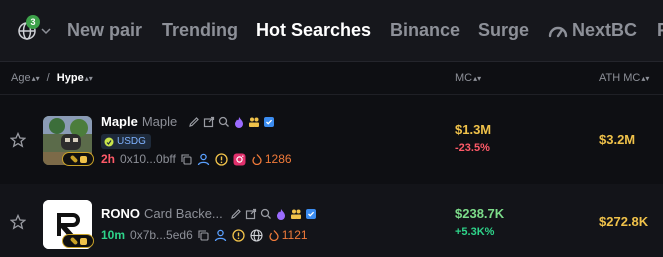 The width and height of the screenshot is (663, 257). Describe the element at coordinates (21, 78) in the screenshot. I see `age-column-label: Age` at that location.